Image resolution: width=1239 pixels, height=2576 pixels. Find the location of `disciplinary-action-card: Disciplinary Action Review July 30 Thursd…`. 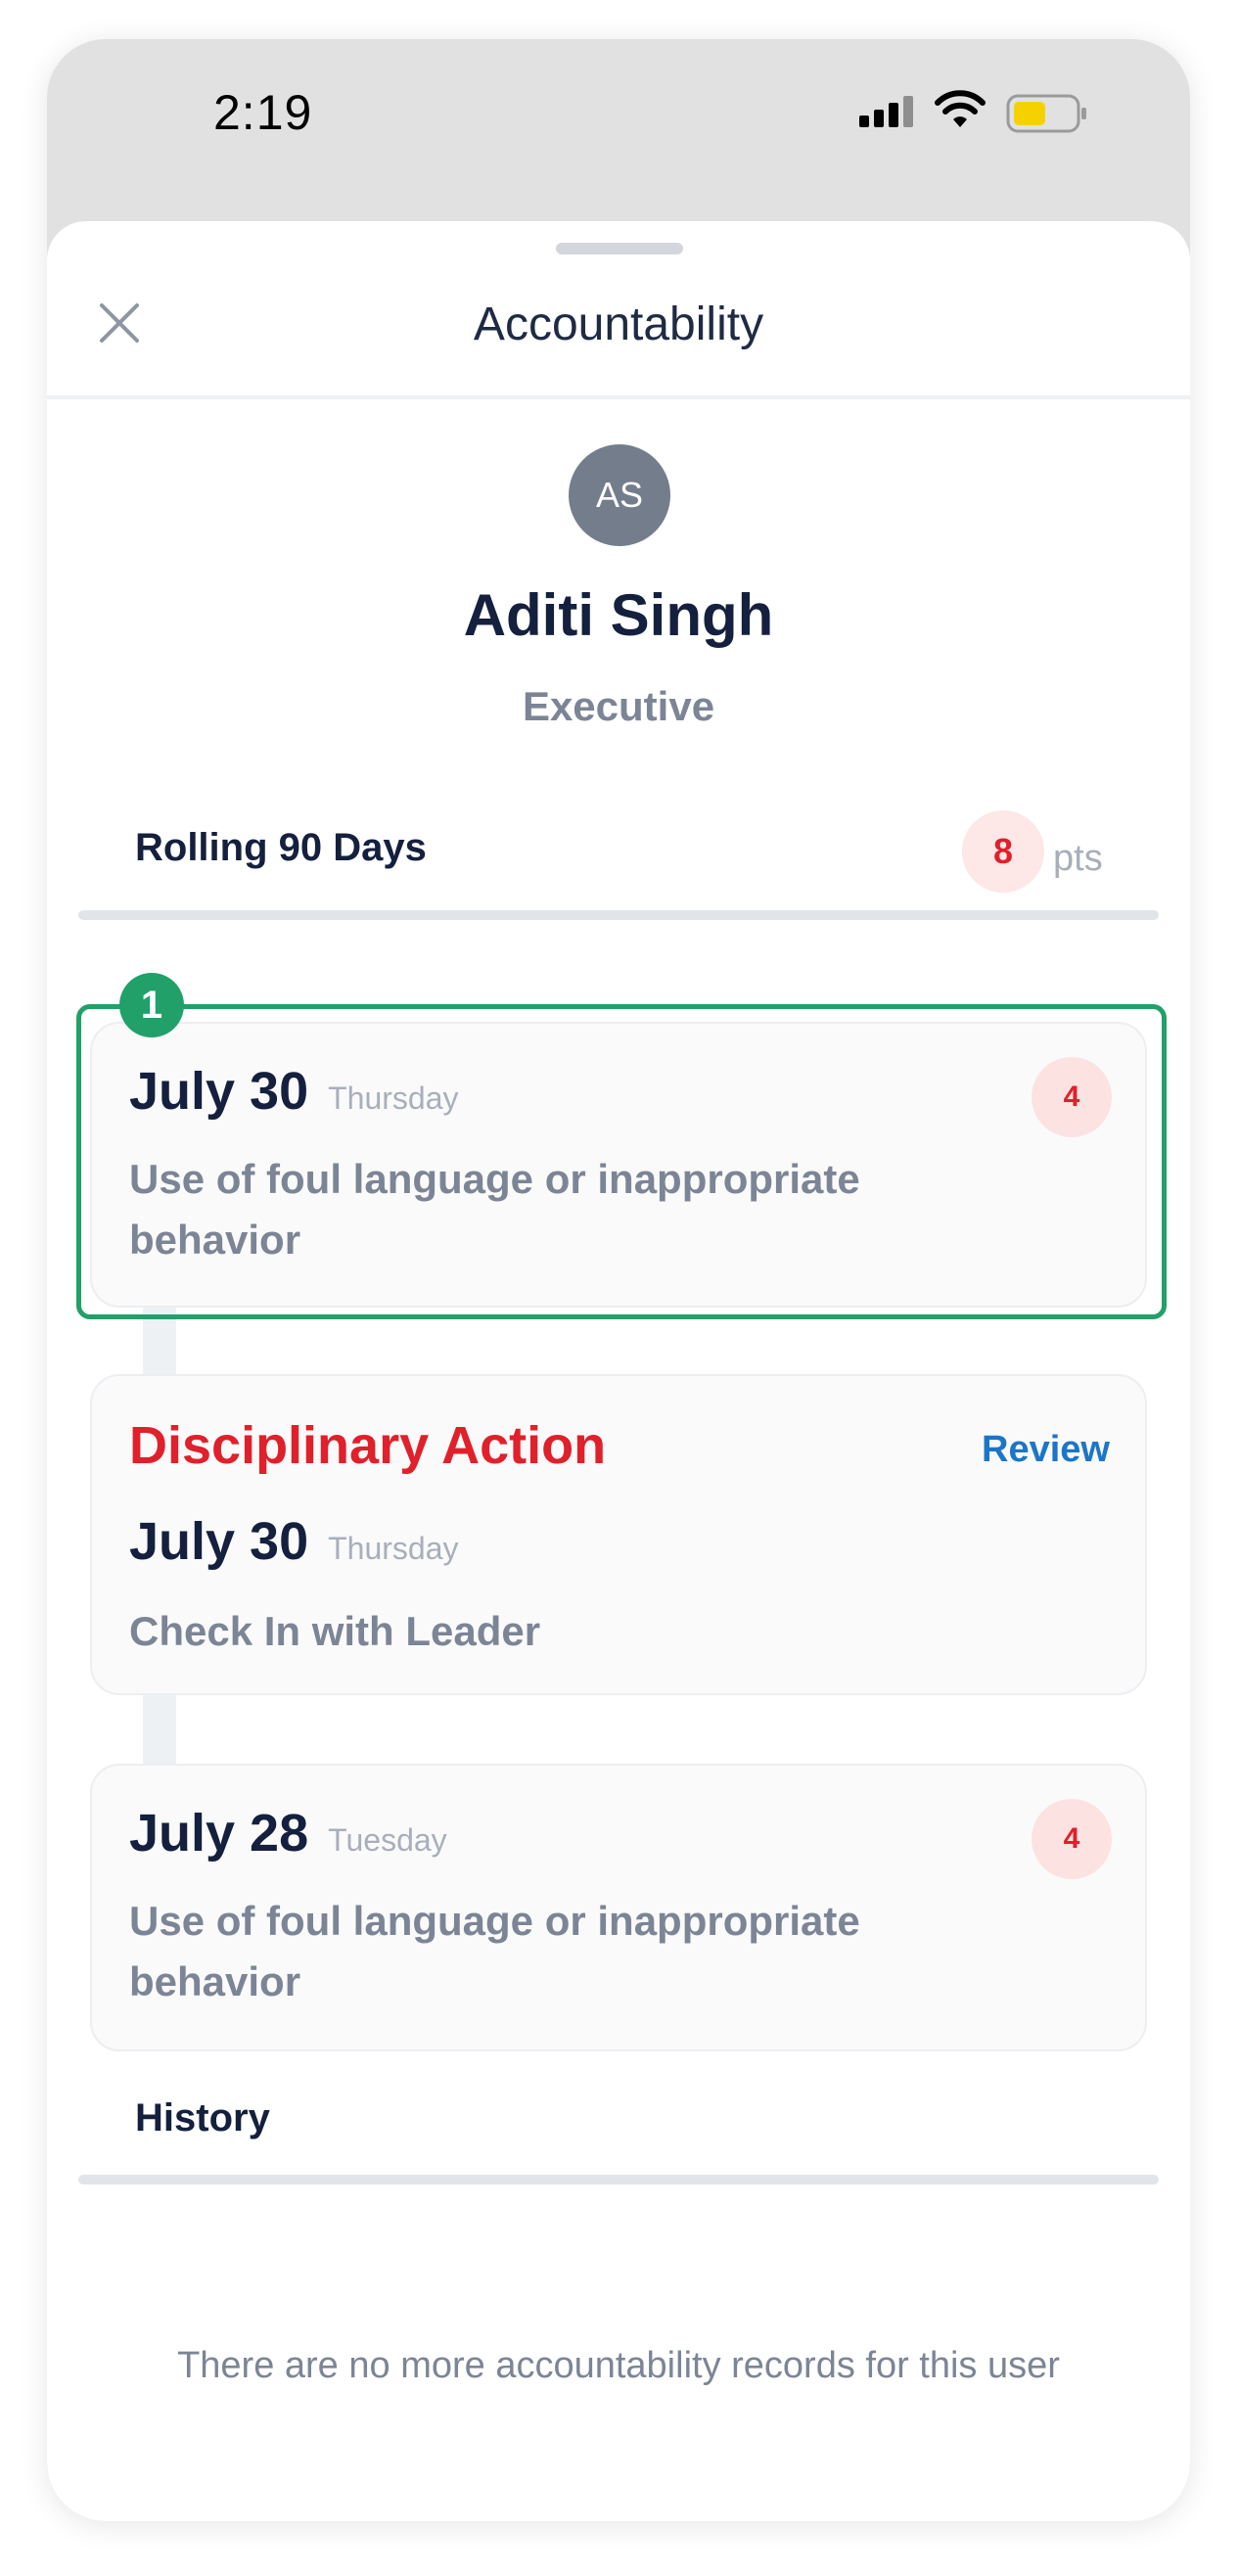

disciplinary-action-card: Disciplinary Action Review July 30 Thursd… is located at coordinates (618, 1534).